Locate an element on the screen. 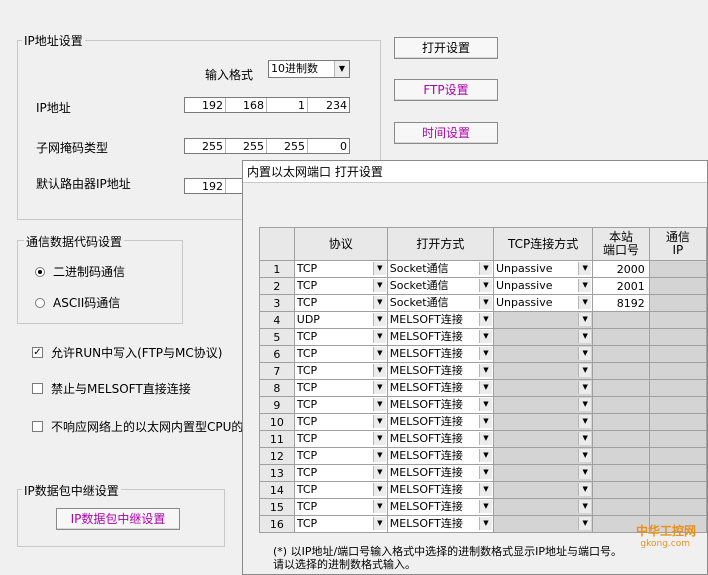 The image size is (708, 575). ascii-radio: ASCII码通信 is located at coordinates (77, 302).